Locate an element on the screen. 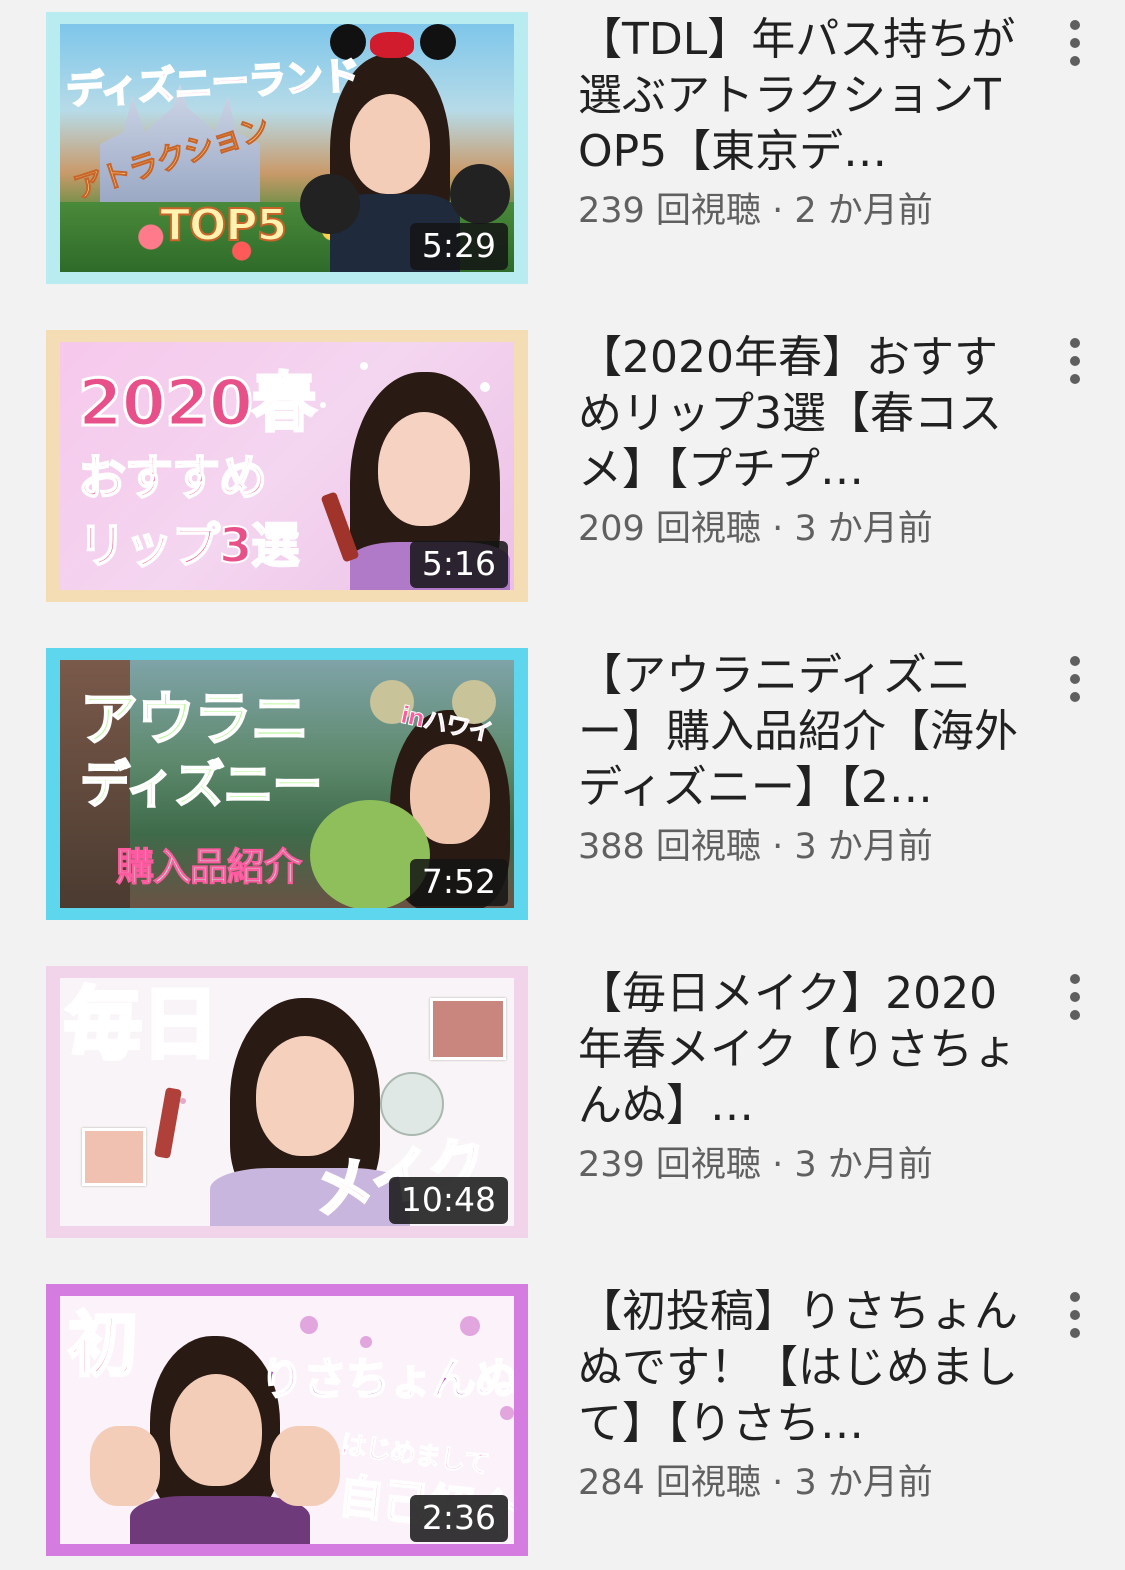 Image resolution: width=1125 pixels, height=1570 pixels. video-meta: 239 回視聴 · 2 か月前 is located at coordinates (755, 207).